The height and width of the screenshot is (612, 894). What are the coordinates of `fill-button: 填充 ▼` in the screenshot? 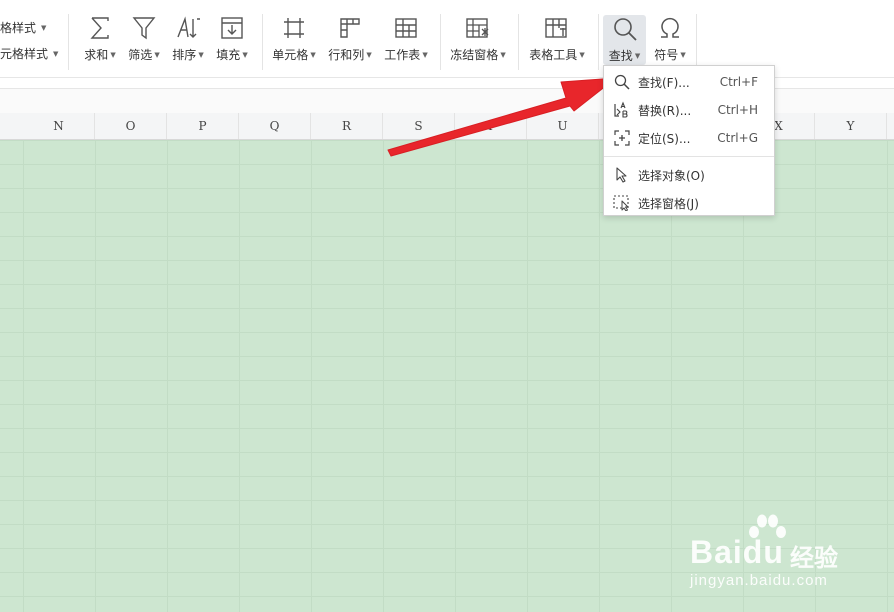 It's located at (232, 41).